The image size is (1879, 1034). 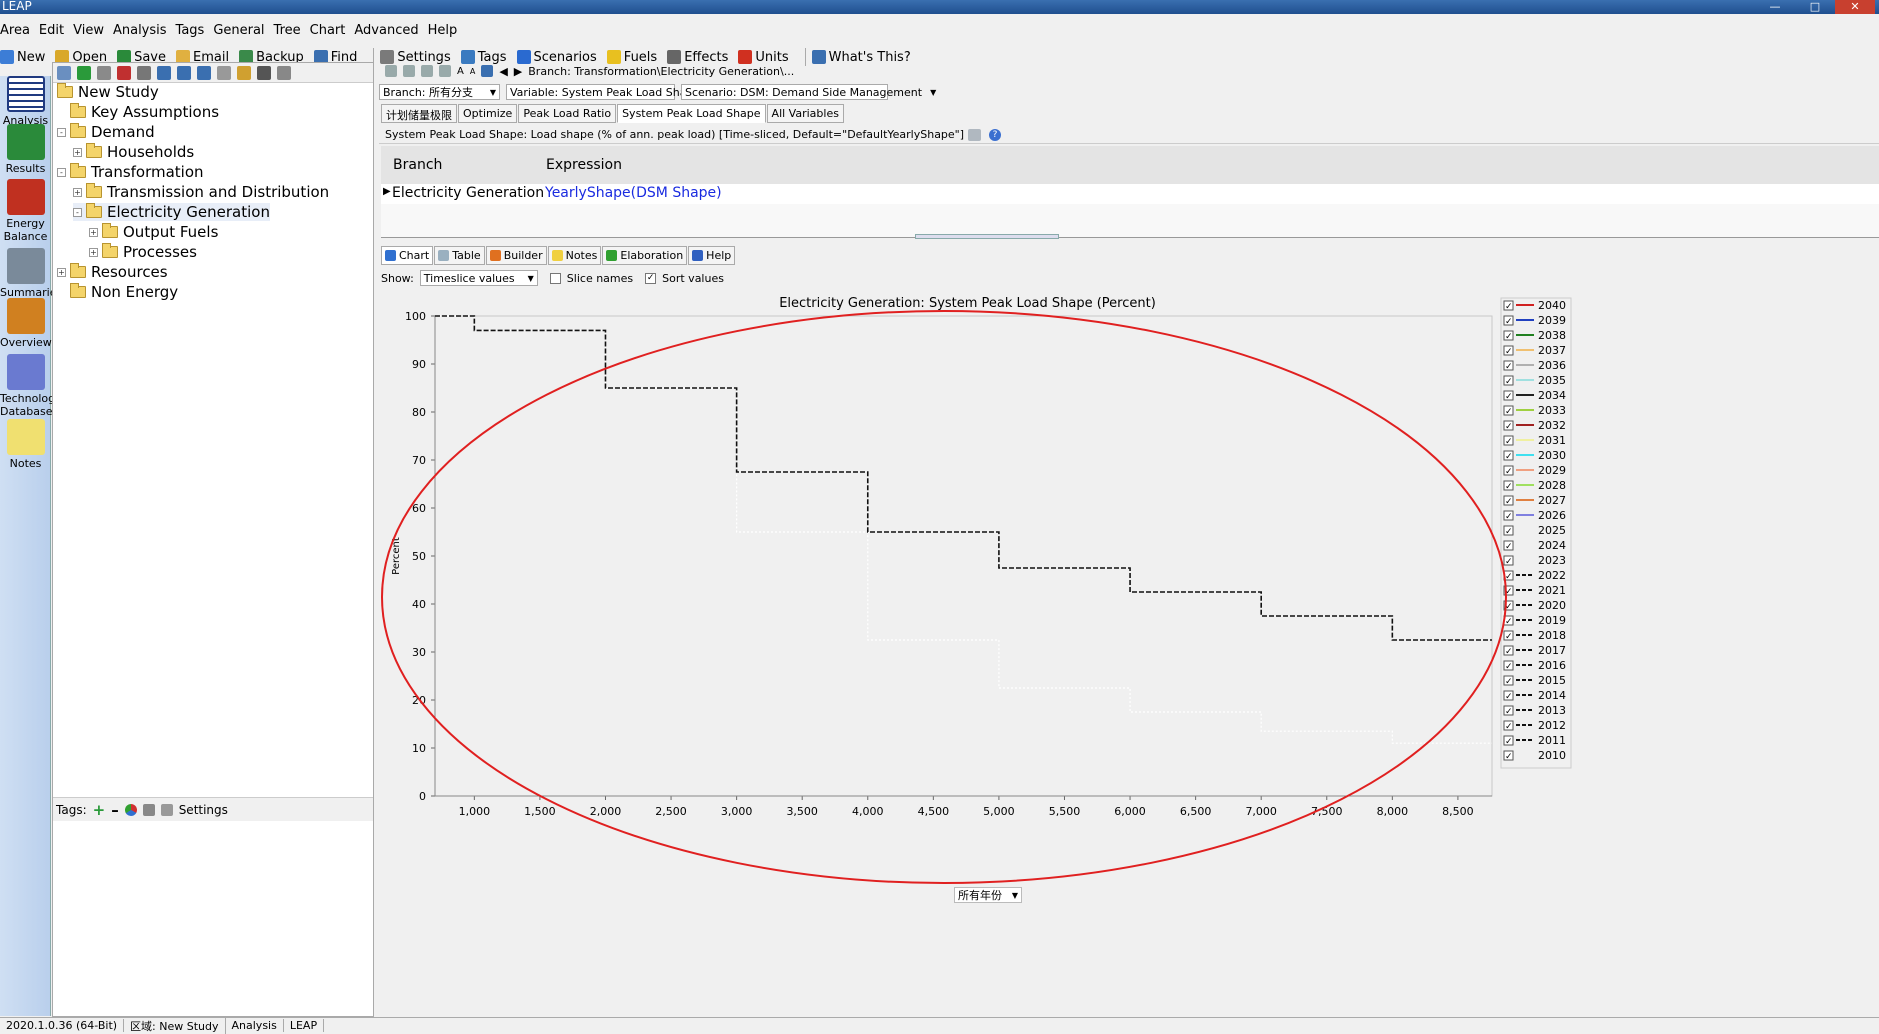 I want to click on minimize-button: —, so click(x=1775, y=7).